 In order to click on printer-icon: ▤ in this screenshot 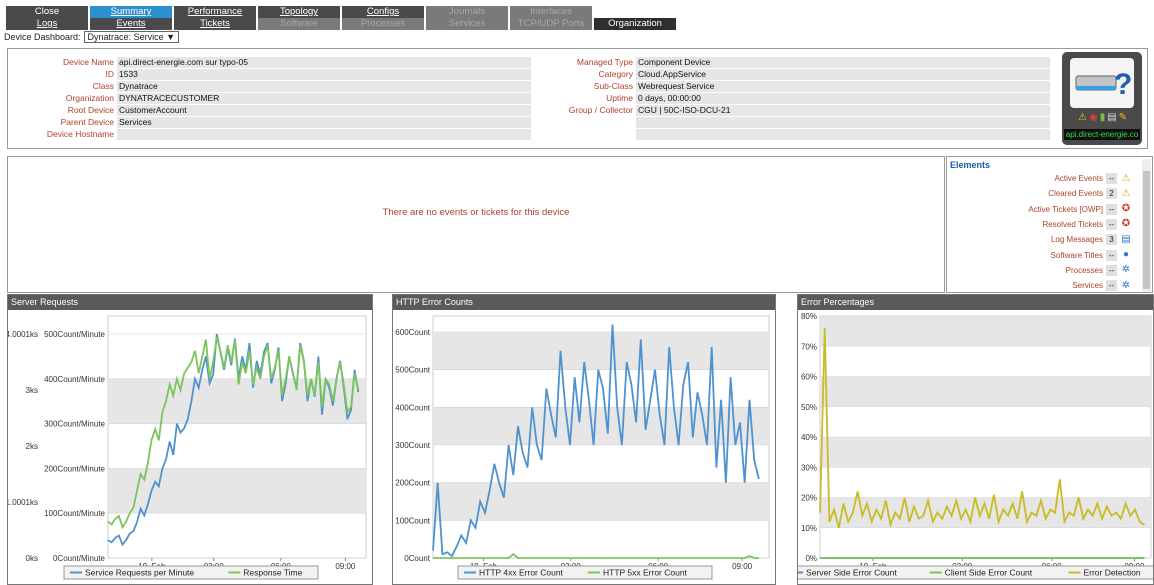, I will do `click(1112, 117)`.